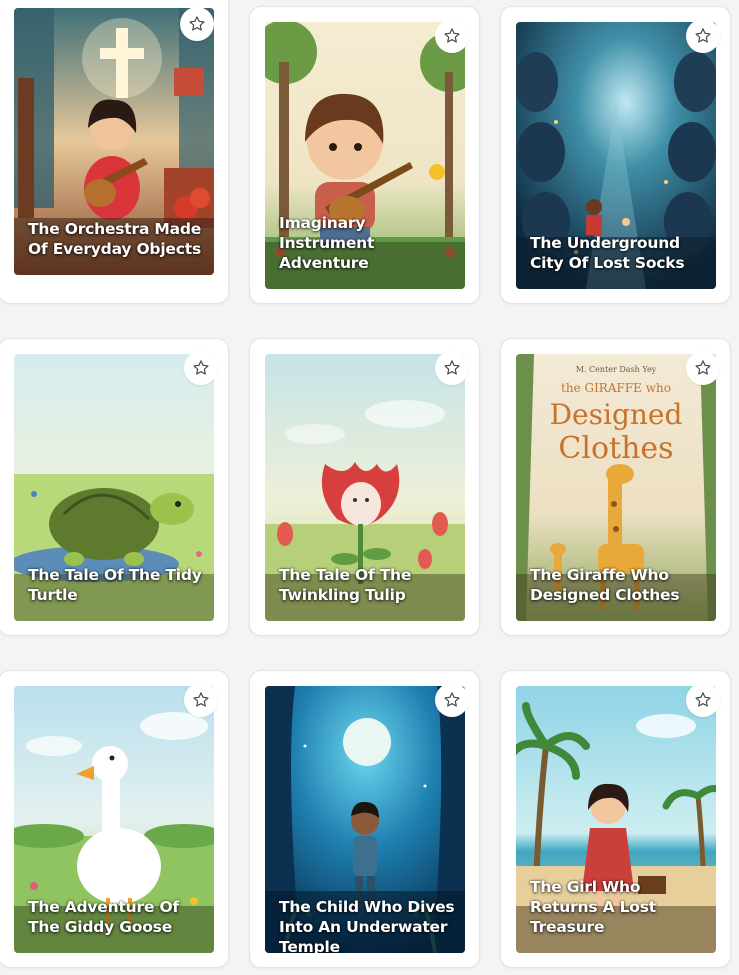 This screenshot has height=975, width=739. I want to click on book-title: The Underground City Of Lost Socks, so click(607, 253).